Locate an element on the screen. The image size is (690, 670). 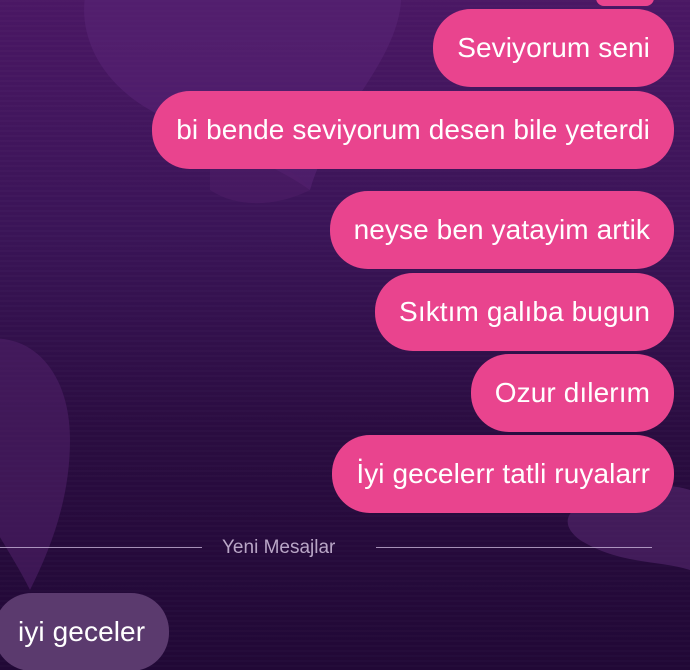
message-text: neyse ben yatayim artik is located at coordinates (501, 229).